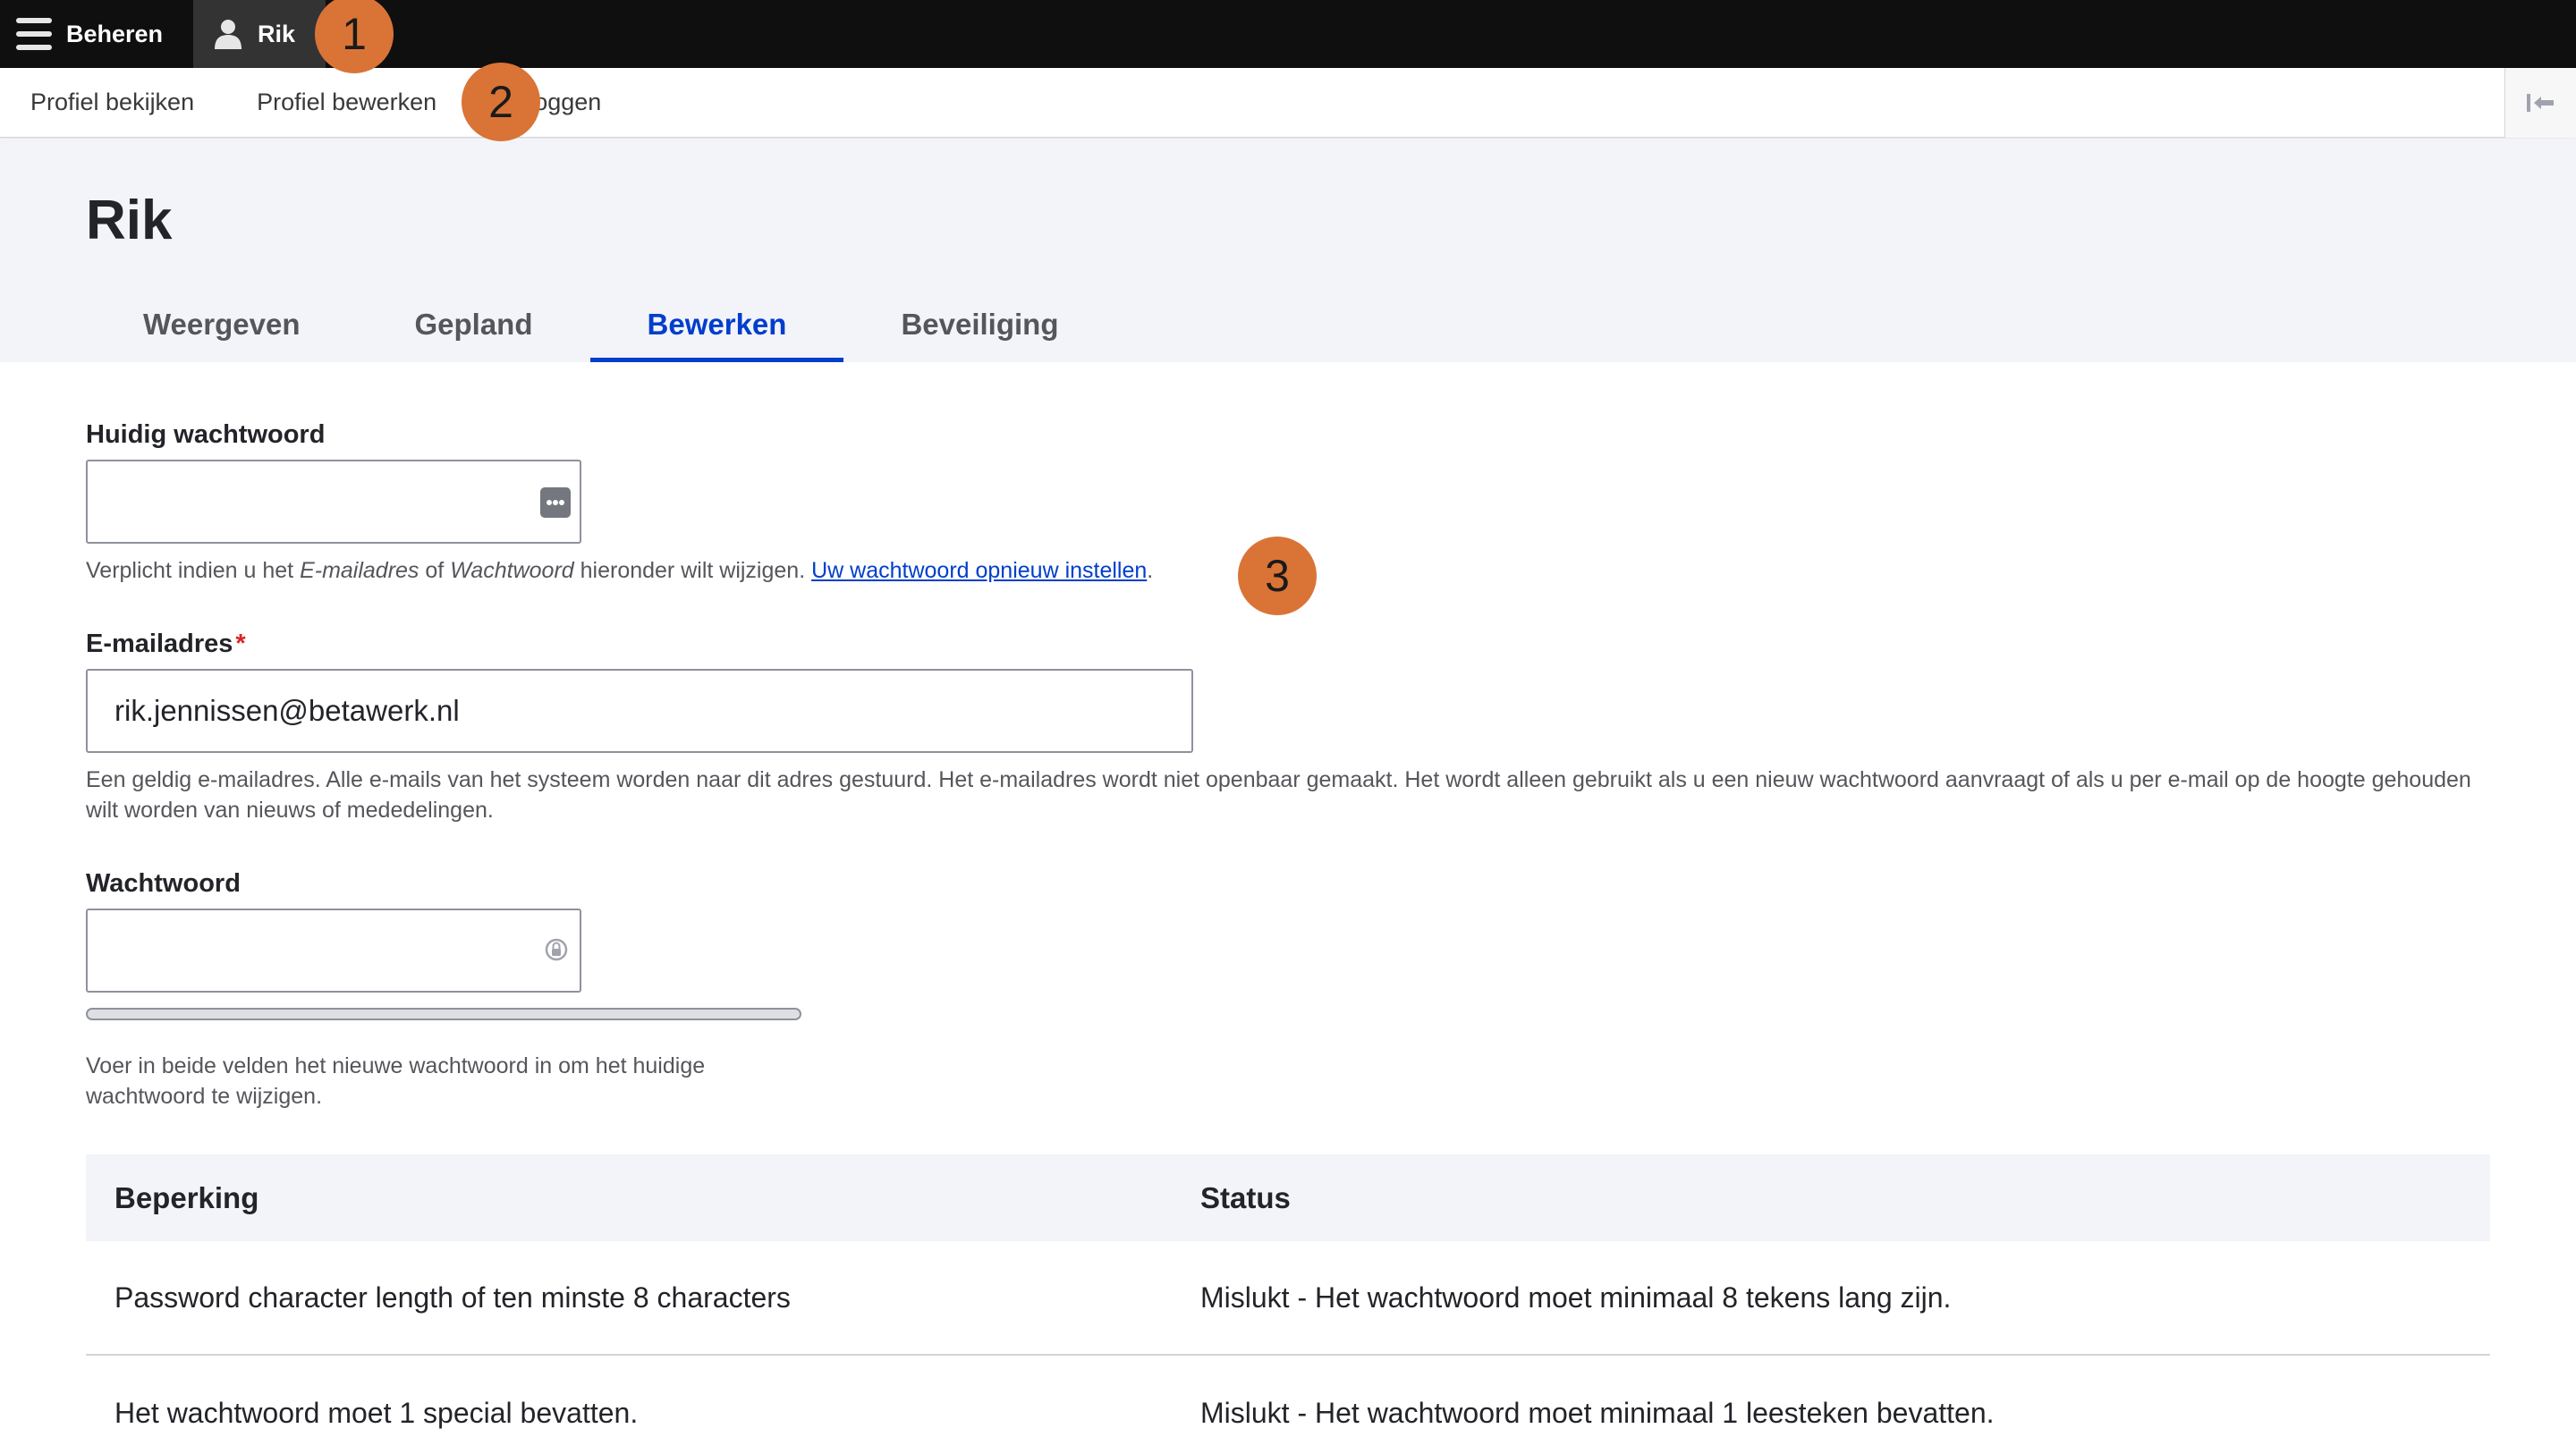 Image resolution: width=2576 pixels, height=1454 pixels. I want to click on table-header: Beperking Status, so click(1288, 1197).